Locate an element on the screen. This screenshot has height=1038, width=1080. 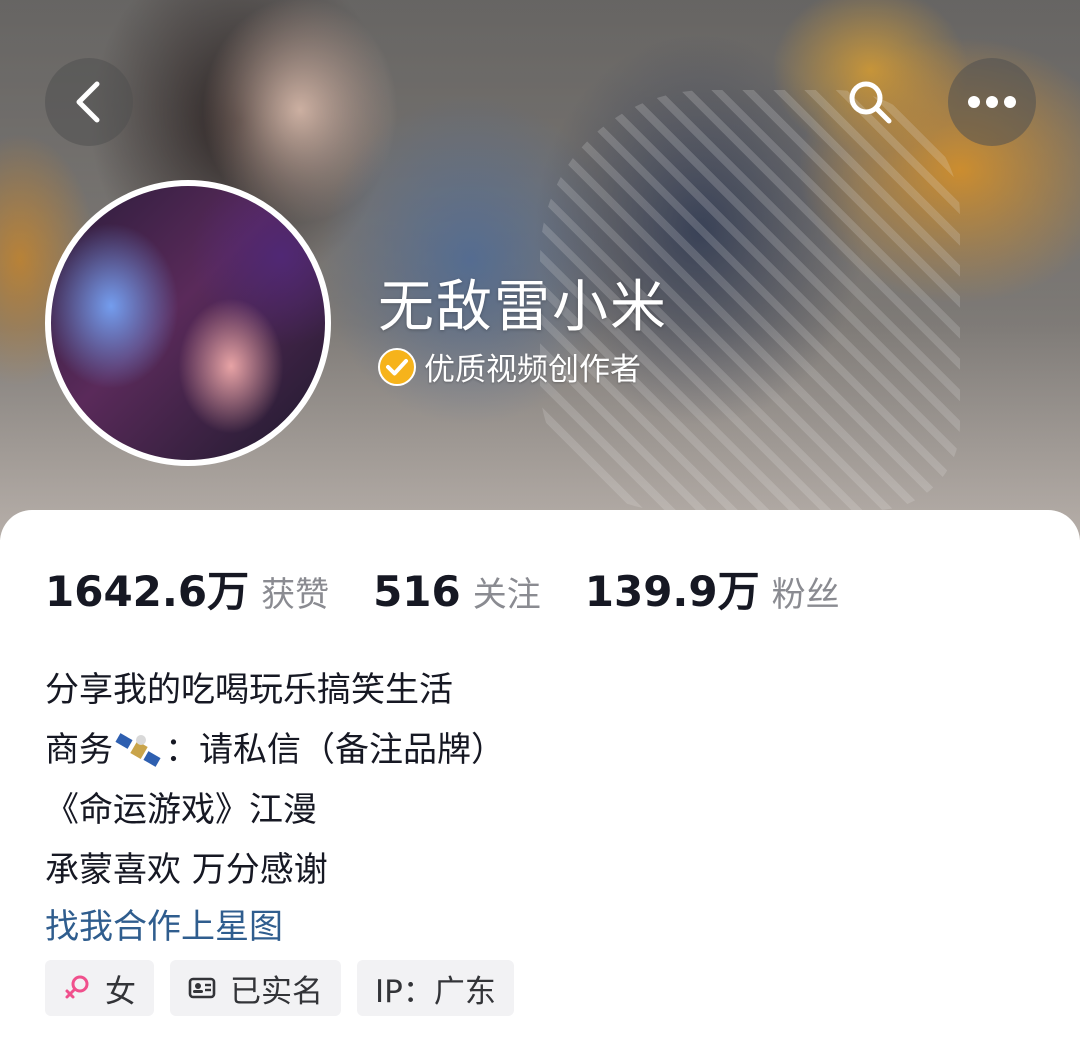
gender-tag: 女 is located at coordinates (99, 988).